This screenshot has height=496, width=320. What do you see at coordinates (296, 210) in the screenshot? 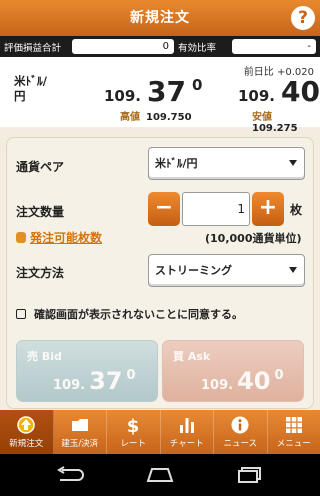
I see `quantity-unit: 枚` at bounding box center [296, 210].